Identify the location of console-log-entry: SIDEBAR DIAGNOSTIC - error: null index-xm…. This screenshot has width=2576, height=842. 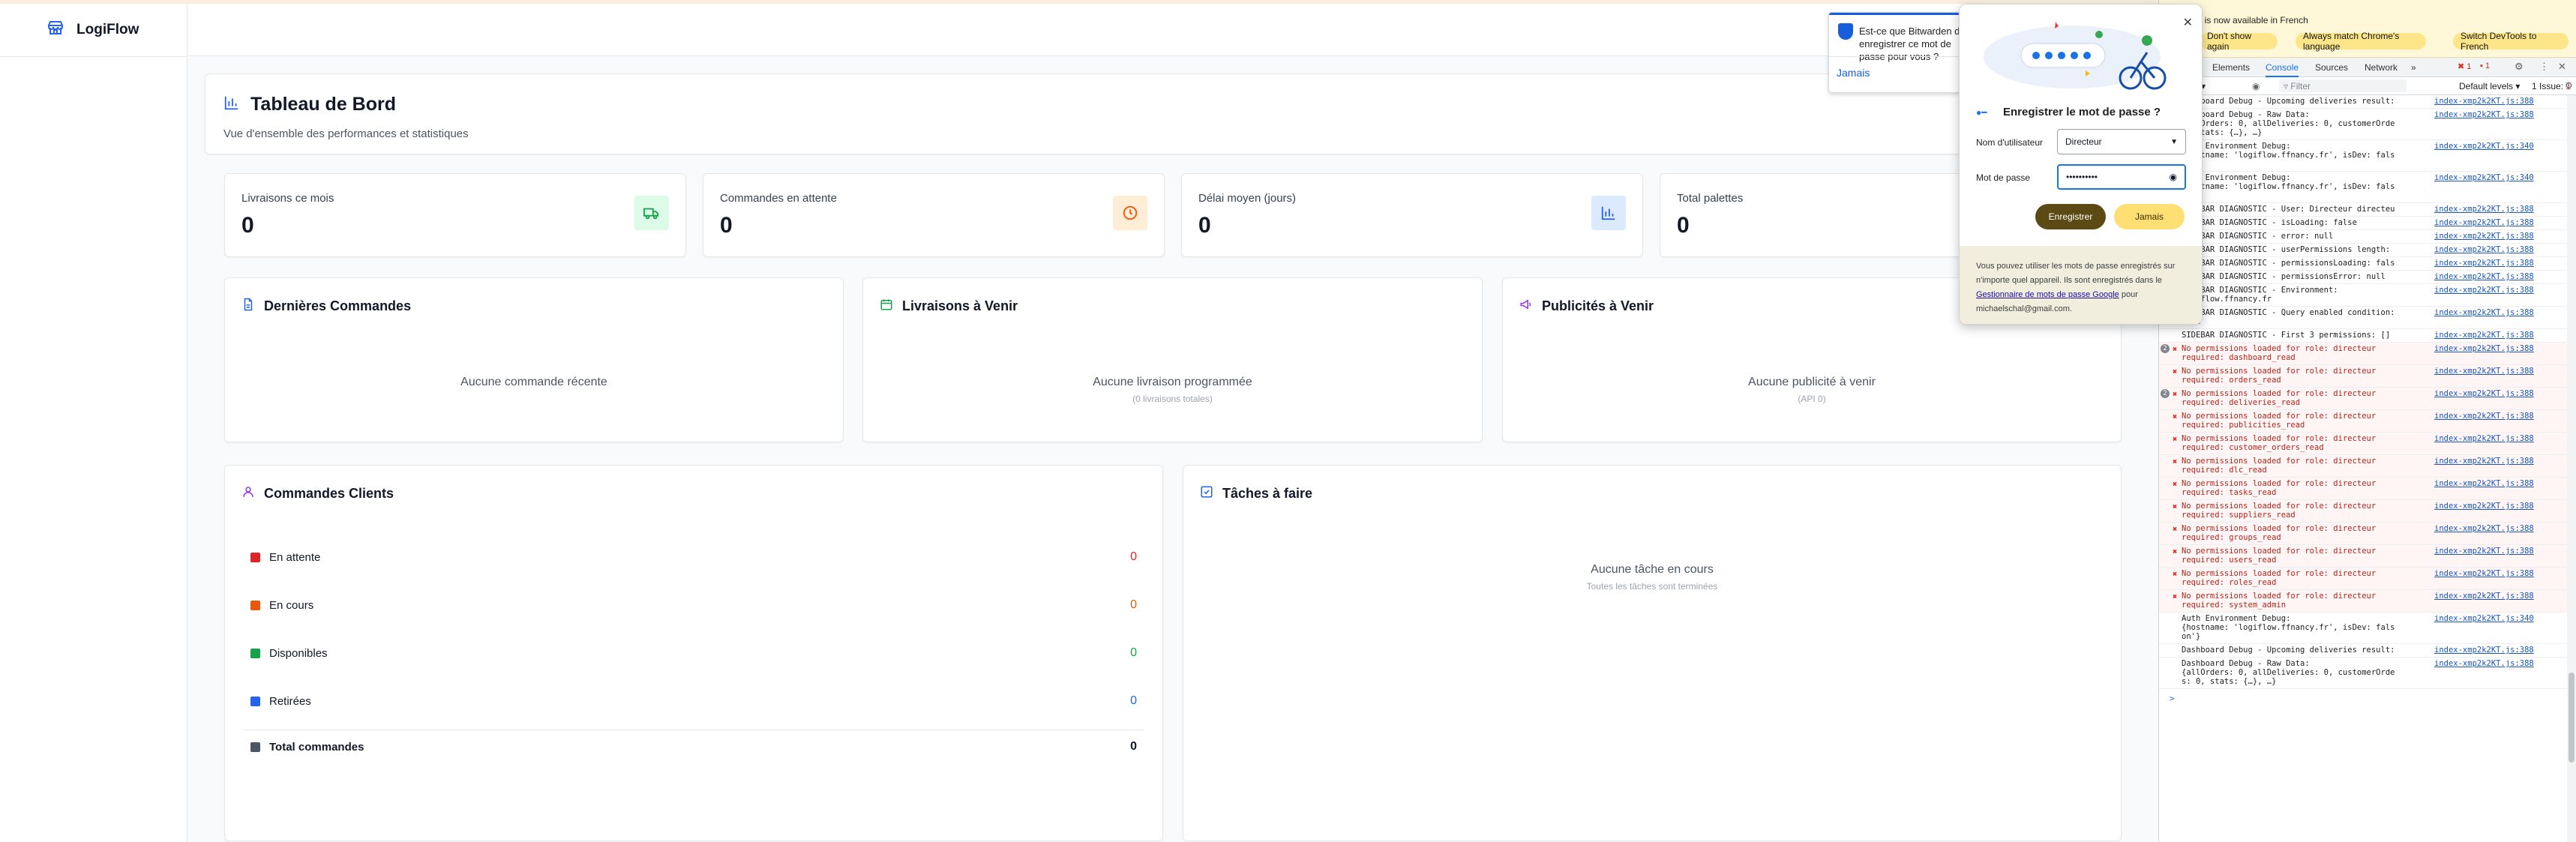
(2363, 237).